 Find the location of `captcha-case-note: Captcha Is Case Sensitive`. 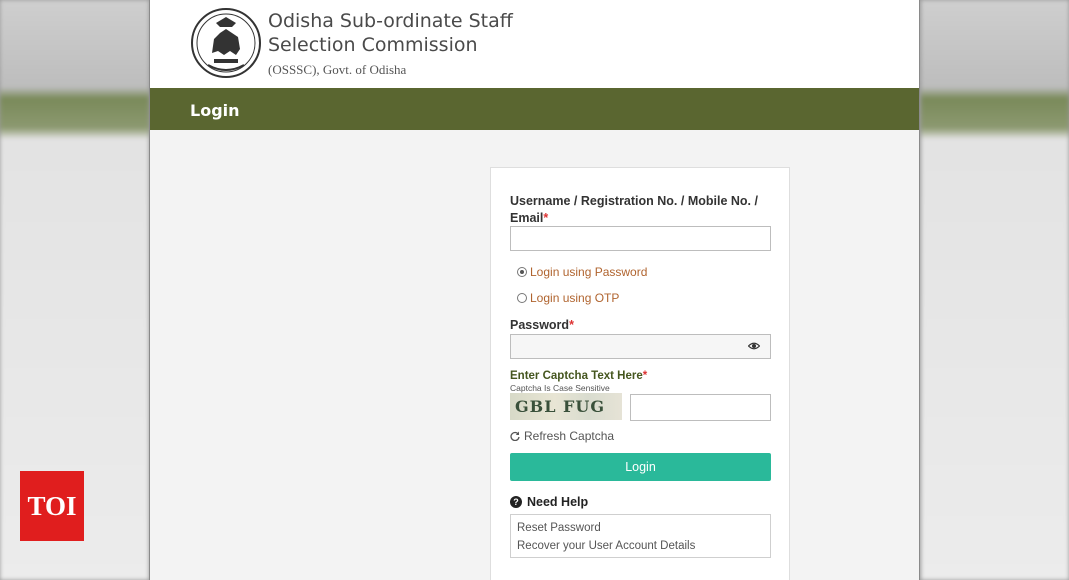

captcha-case-note: Captcha Is Case Sensitive is located at coordinates (560, 388).